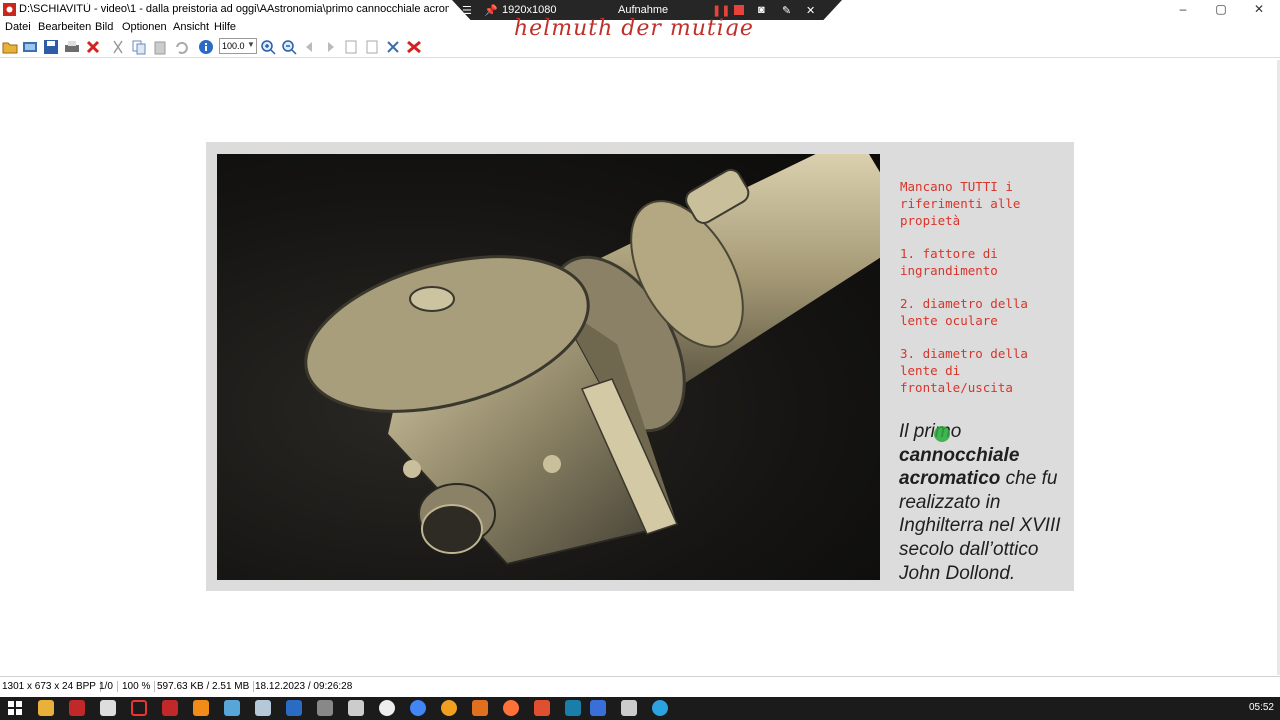 This screenshot has width=1280, height=720. I want to click on notepad-icon, so click(108, 708).